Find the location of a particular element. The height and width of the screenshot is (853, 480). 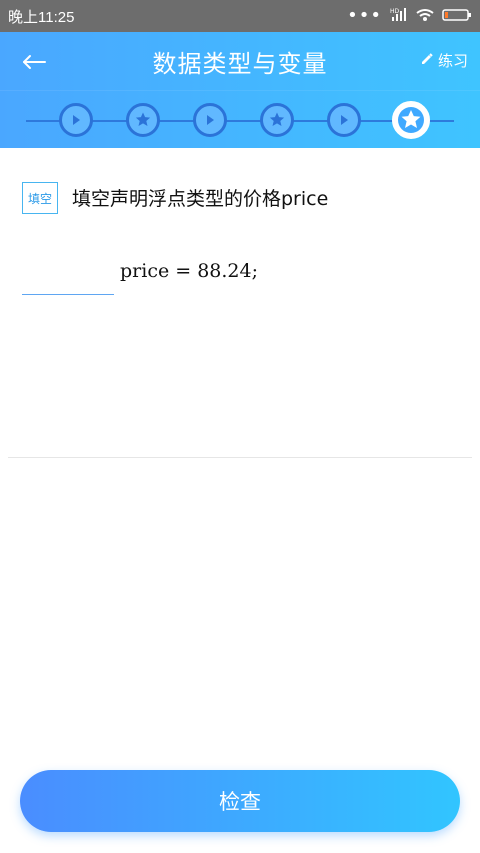

status-icons: ••• HD is located at coordinates (409, 16).